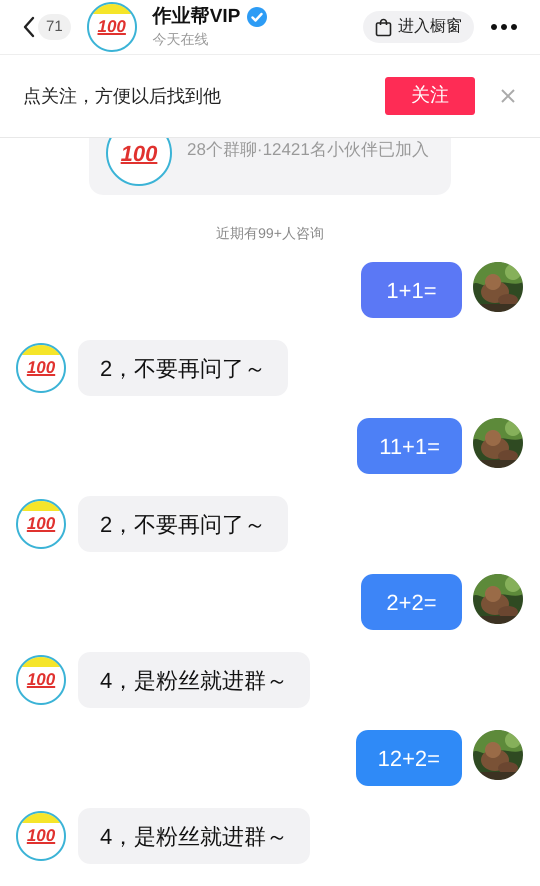 The image size is (540, 886). Describe the element at coordinates (409, 446) in the screenshot. I see `sent-message: 11+1=` at that location.